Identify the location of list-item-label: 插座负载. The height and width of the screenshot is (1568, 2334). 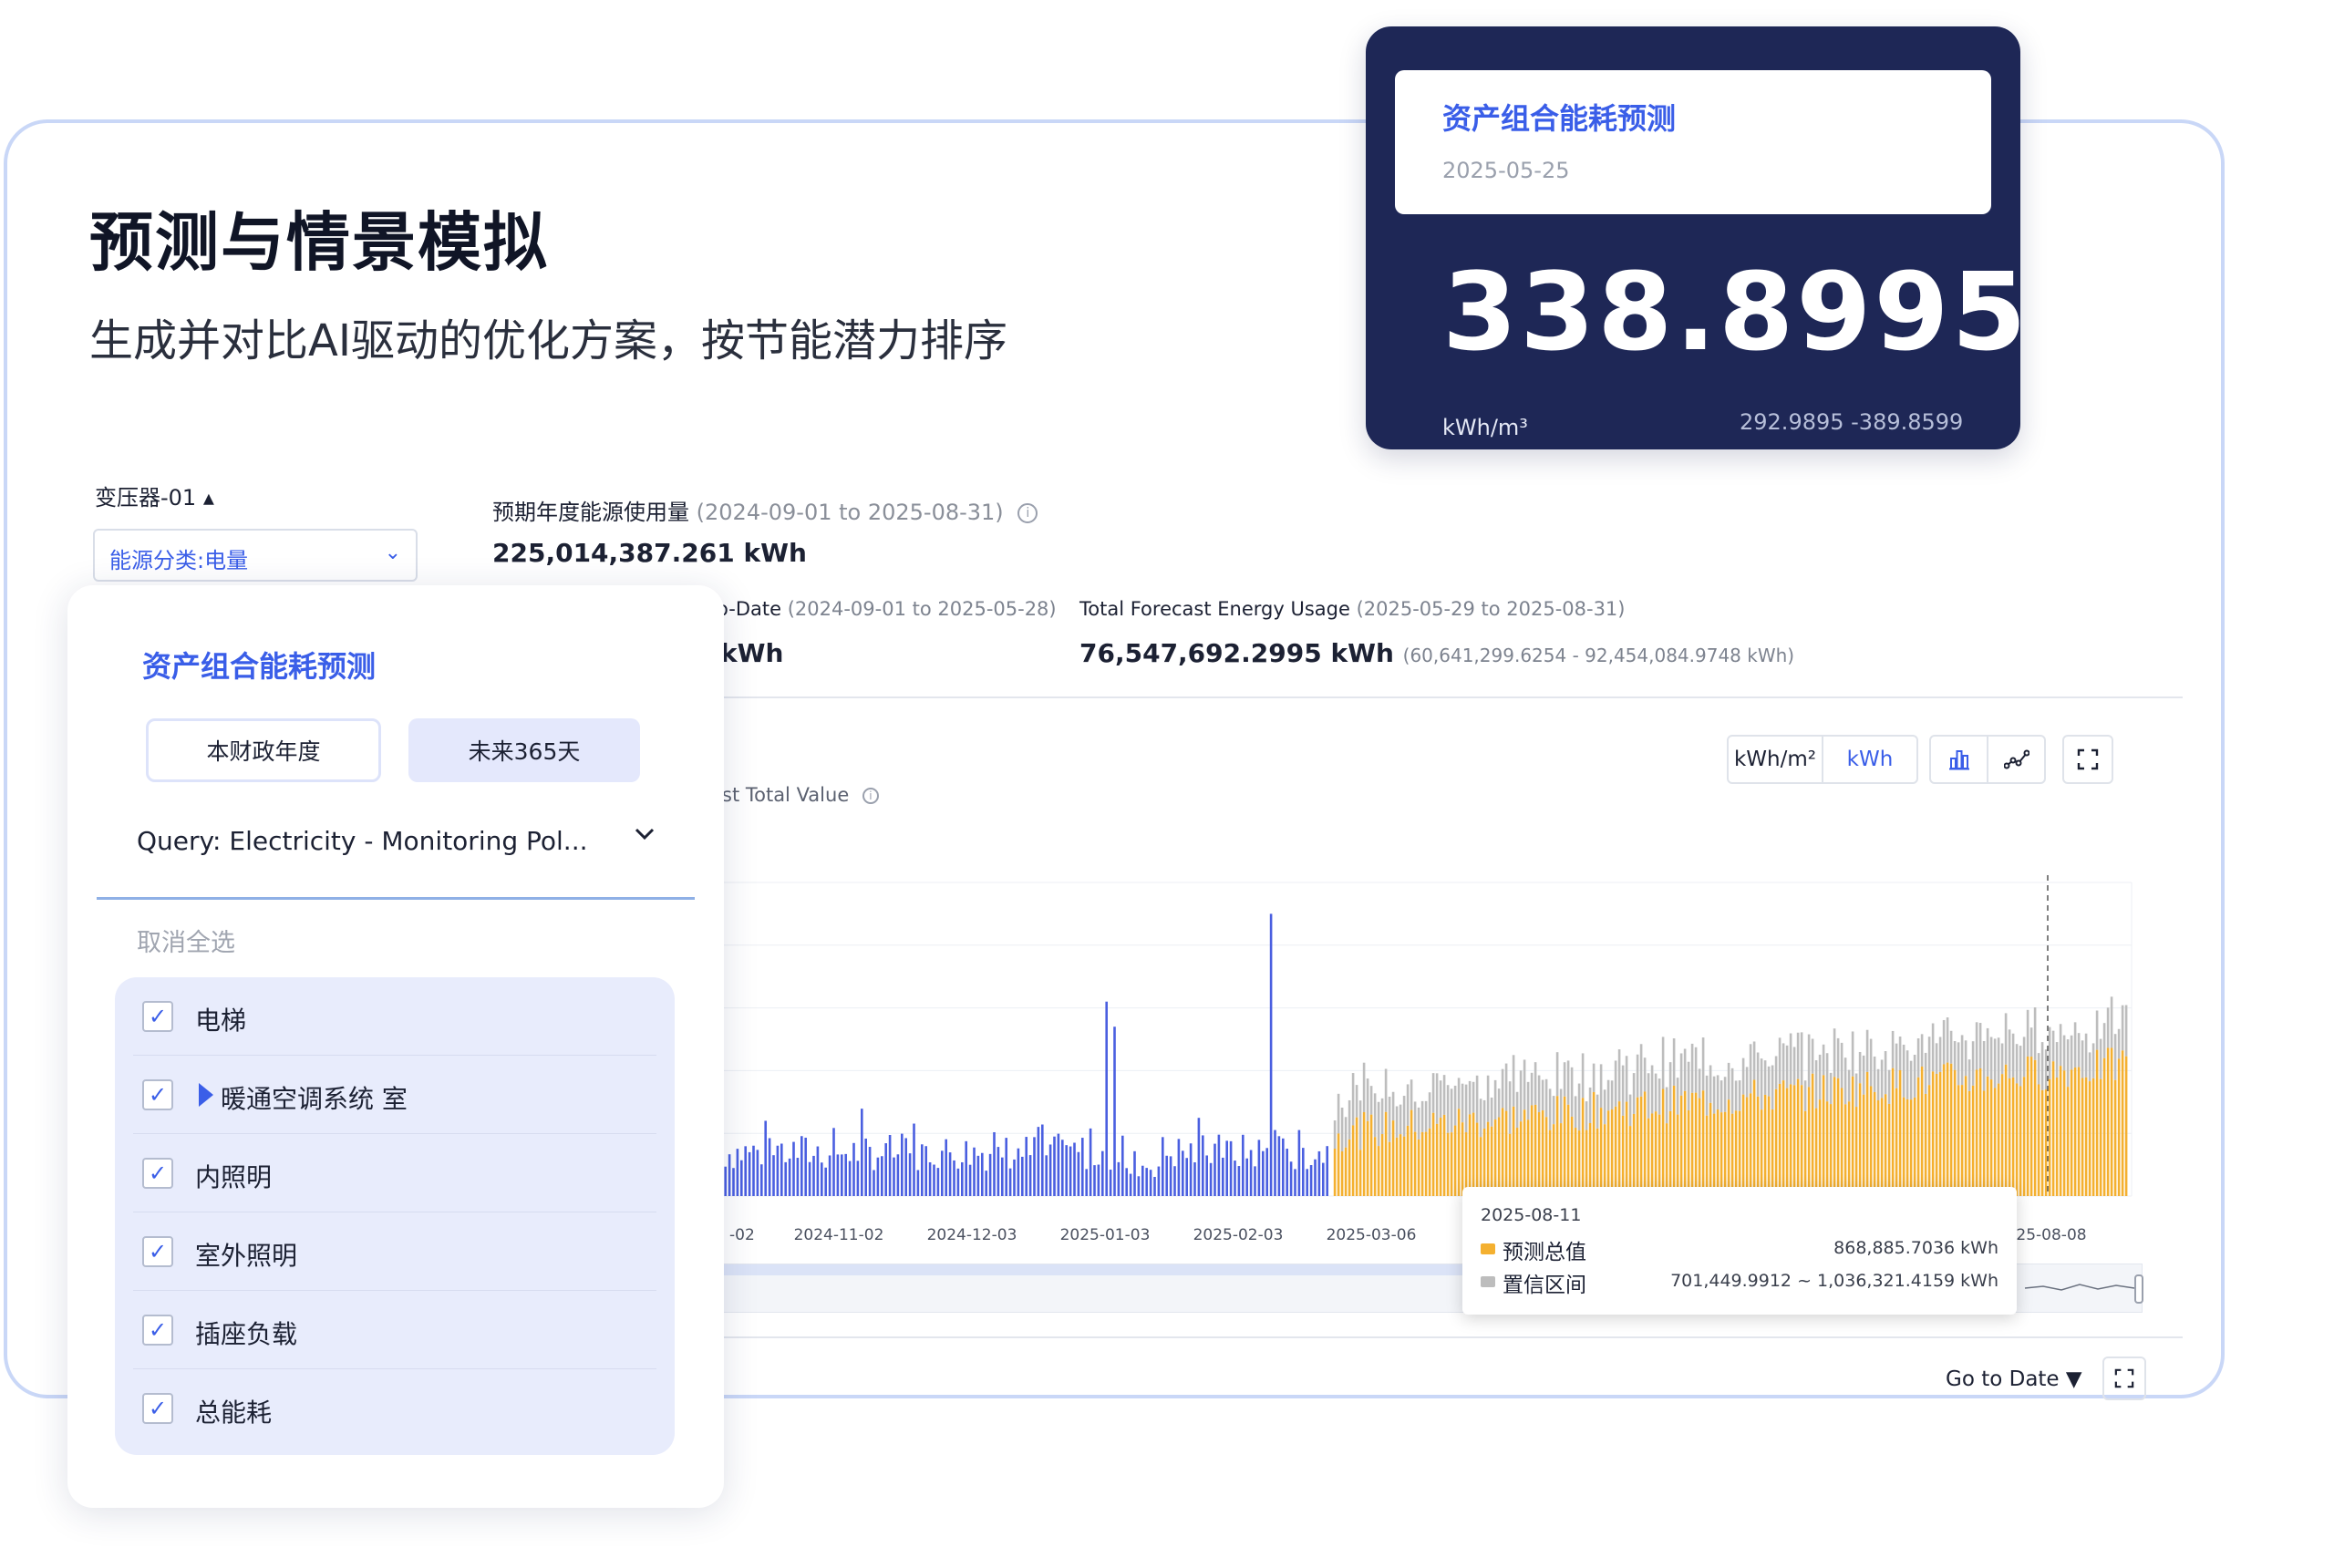
(246, 1334).